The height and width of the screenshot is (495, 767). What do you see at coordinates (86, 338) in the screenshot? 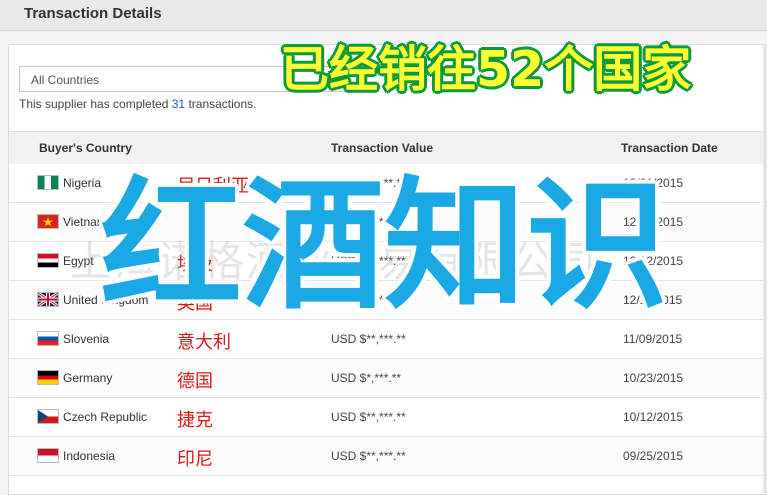
I see `country-name: Slovenia` at bounding box center [86, 338].